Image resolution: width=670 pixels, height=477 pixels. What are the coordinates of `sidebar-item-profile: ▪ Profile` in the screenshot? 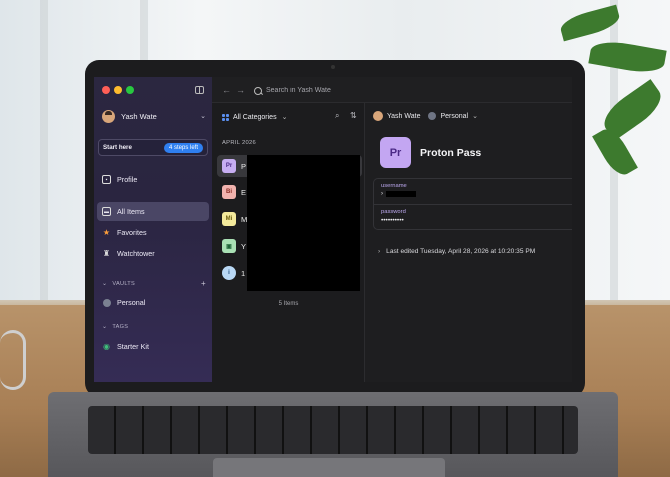 It's located at (153, 179).